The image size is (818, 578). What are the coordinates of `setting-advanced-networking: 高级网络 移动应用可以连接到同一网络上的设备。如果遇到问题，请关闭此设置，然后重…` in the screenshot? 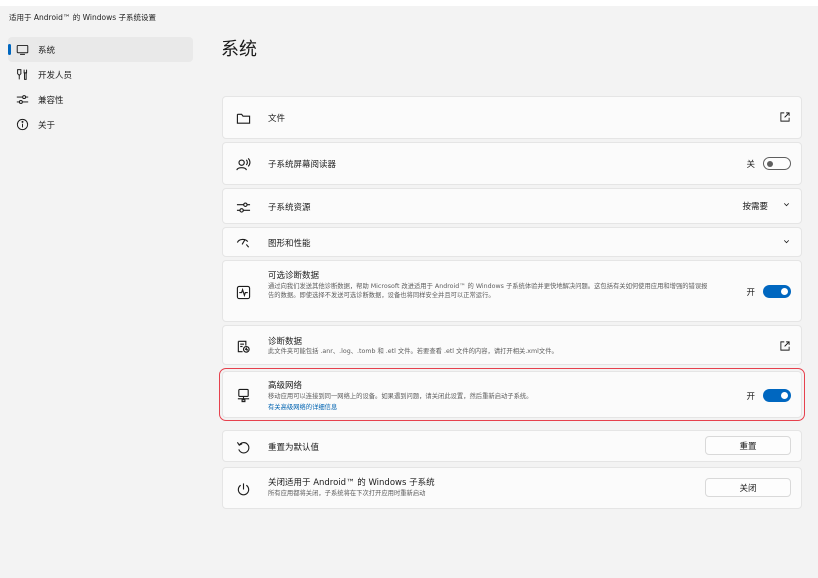 It's located at (512, 394).